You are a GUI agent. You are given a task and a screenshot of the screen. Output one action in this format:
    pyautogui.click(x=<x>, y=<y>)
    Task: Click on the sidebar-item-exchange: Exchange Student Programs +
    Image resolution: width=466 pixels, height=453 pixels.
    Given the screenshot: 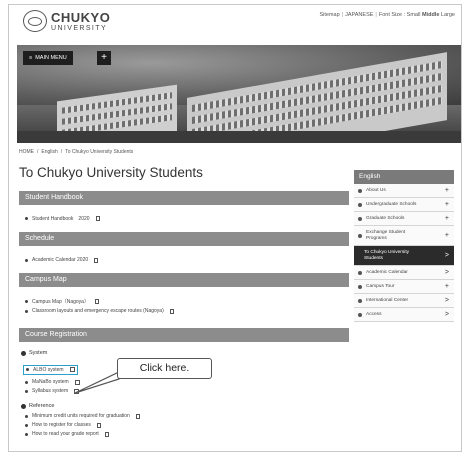 What is the action you would take?
    pyautogui.click(x=404, y=236)
    